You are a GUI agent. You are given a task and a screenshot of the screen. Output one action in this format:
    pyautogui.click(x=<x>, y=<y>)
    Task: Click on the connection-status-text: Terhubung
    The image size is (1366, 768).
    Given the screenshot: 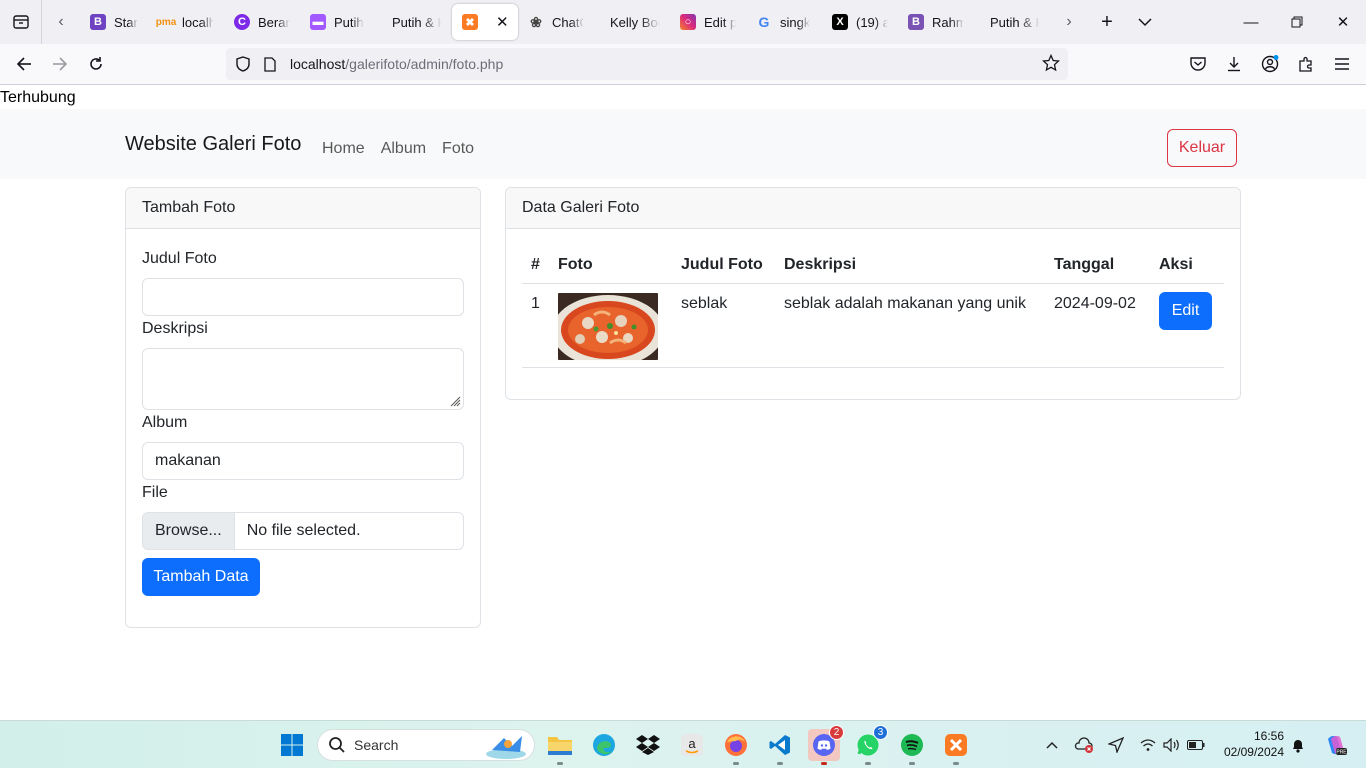 What is the action you would take?
    pyautogui.click(x=38, y=97)
    